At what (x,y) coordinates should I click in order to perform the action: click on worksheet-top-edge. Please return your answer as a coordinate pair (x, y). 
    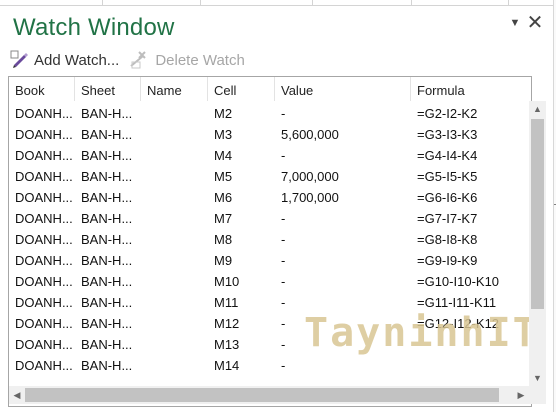
    Looking at the image, I should click on (278, 3).